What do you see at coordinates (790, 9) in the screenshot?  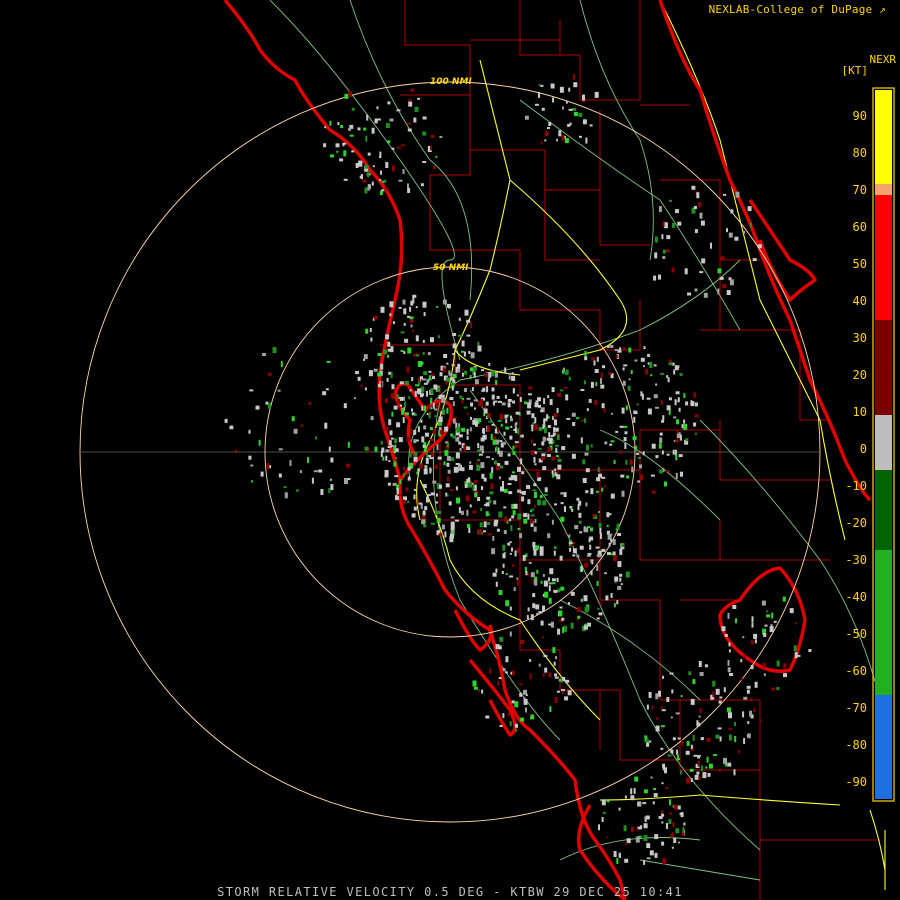 I see `credit-label: NEXLAB-College of DuPage` at bounding box center [790, 9].